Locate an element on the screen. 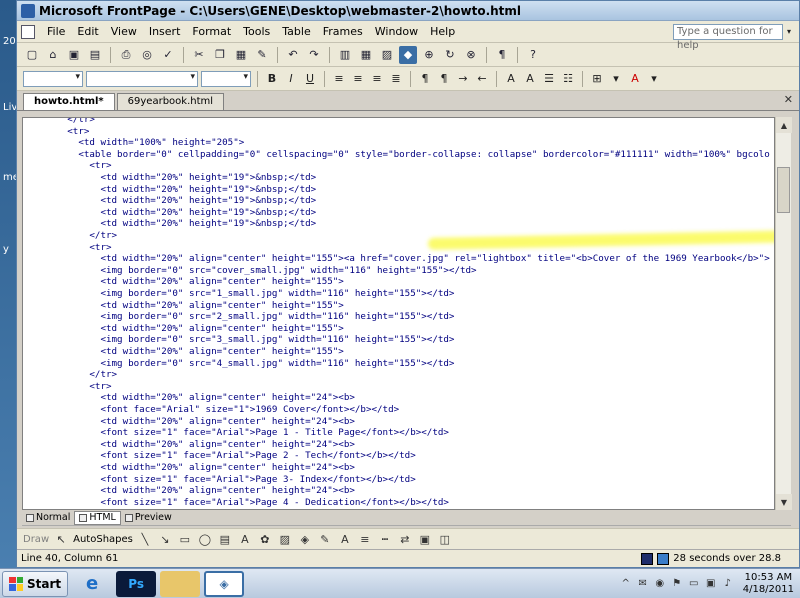  select-arrow-icon: ↖ is located at coordinates (61, 540).